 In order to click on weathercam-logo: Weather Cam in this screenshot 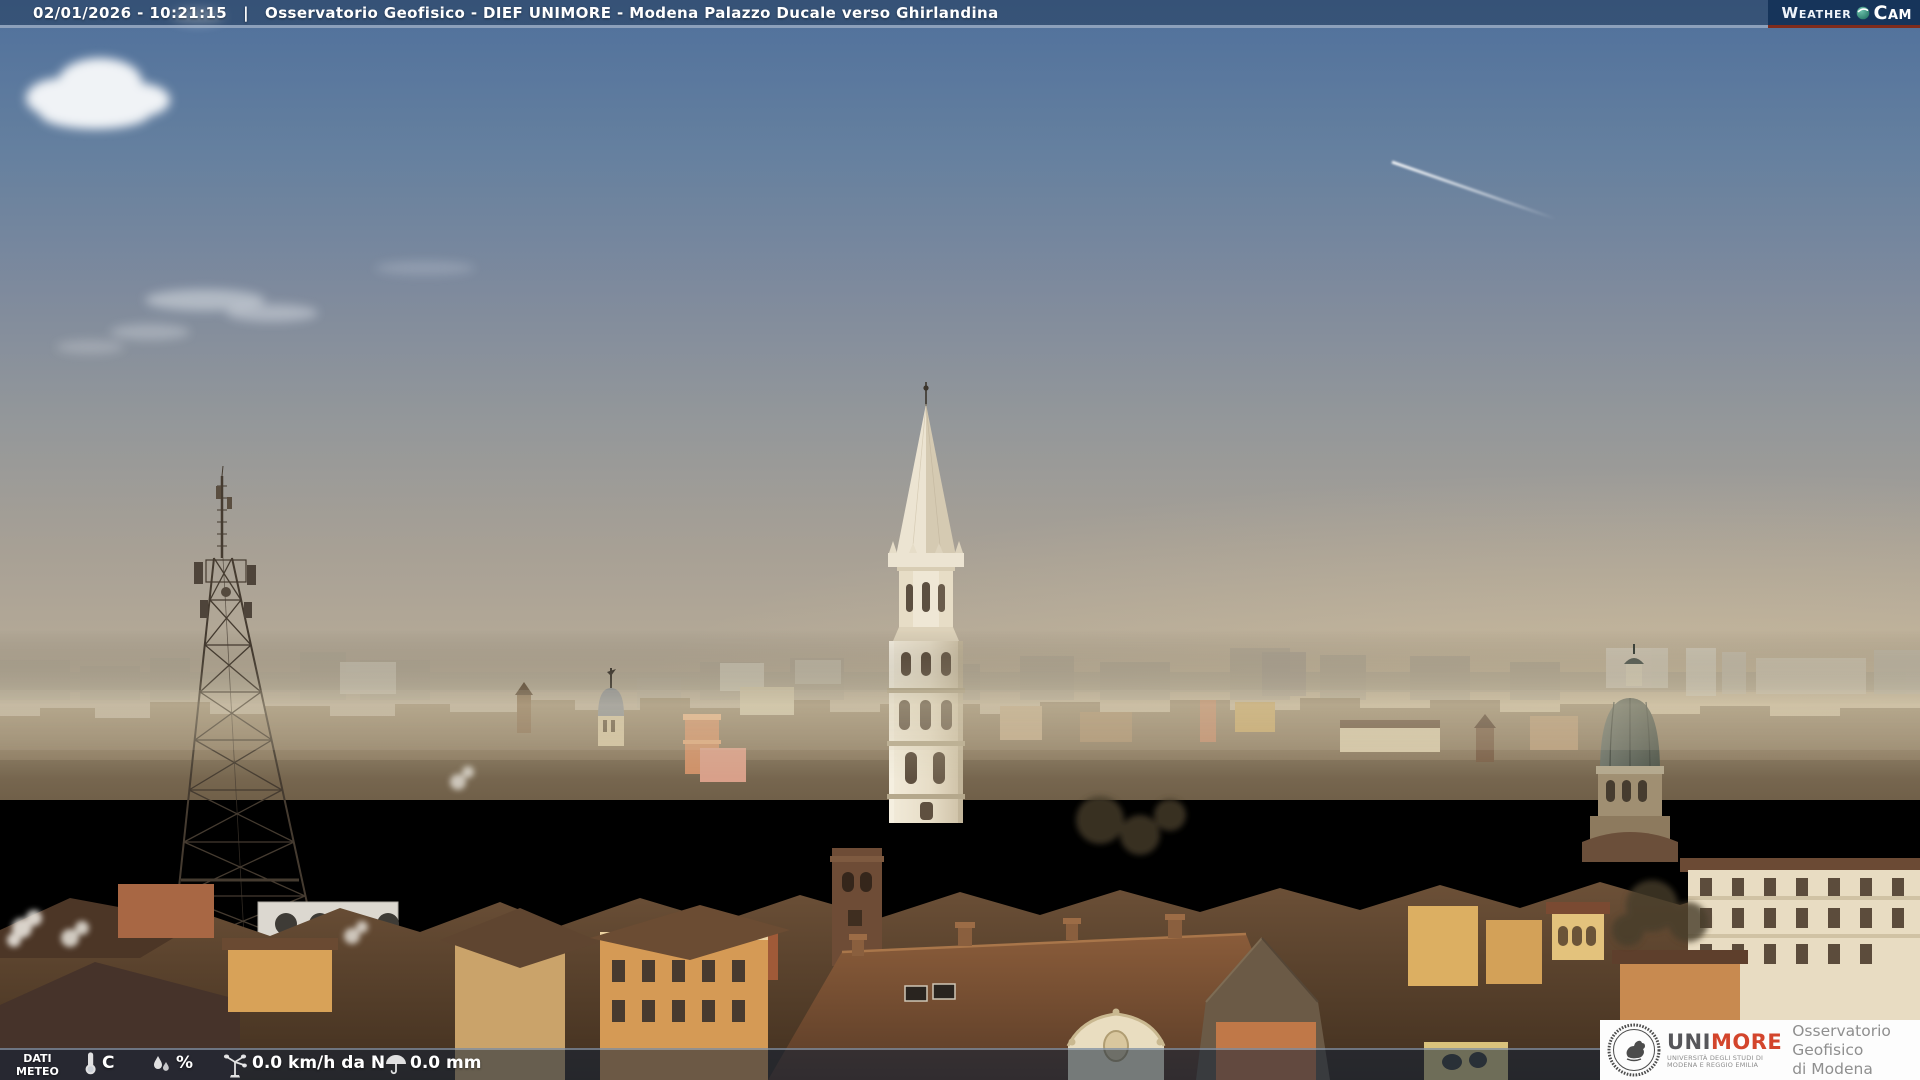, I will do `click(1843, 14)`.